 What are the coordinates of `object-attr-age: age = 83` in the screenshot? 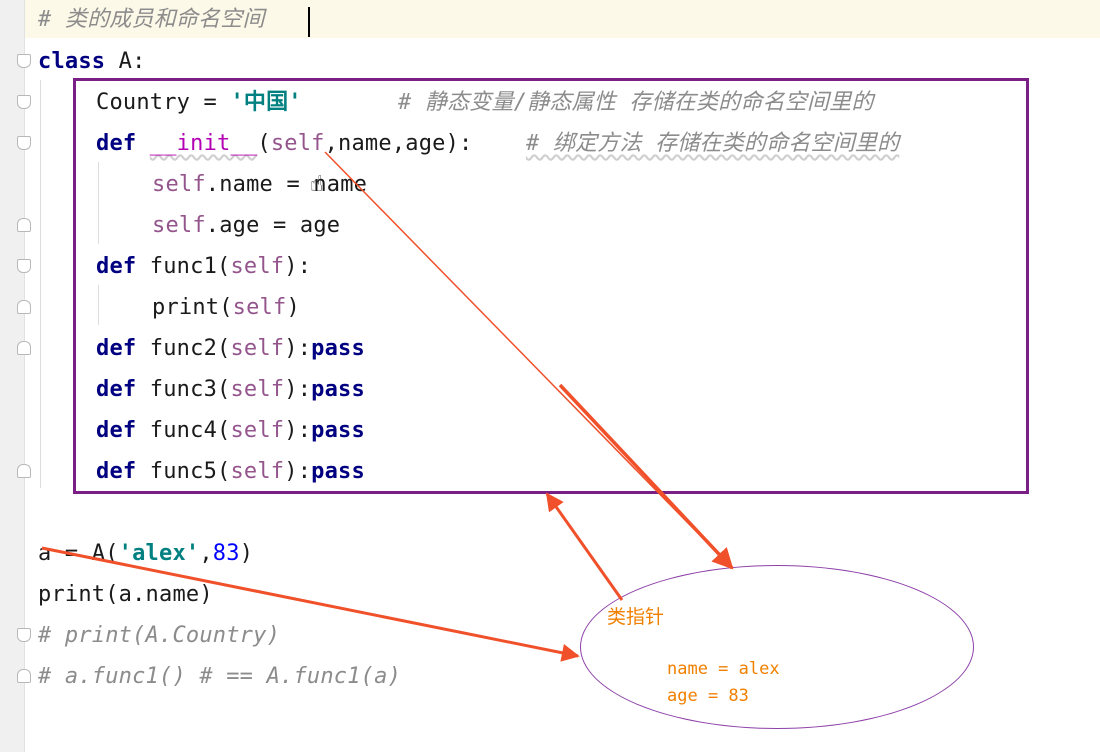 It's located at (708, 696).